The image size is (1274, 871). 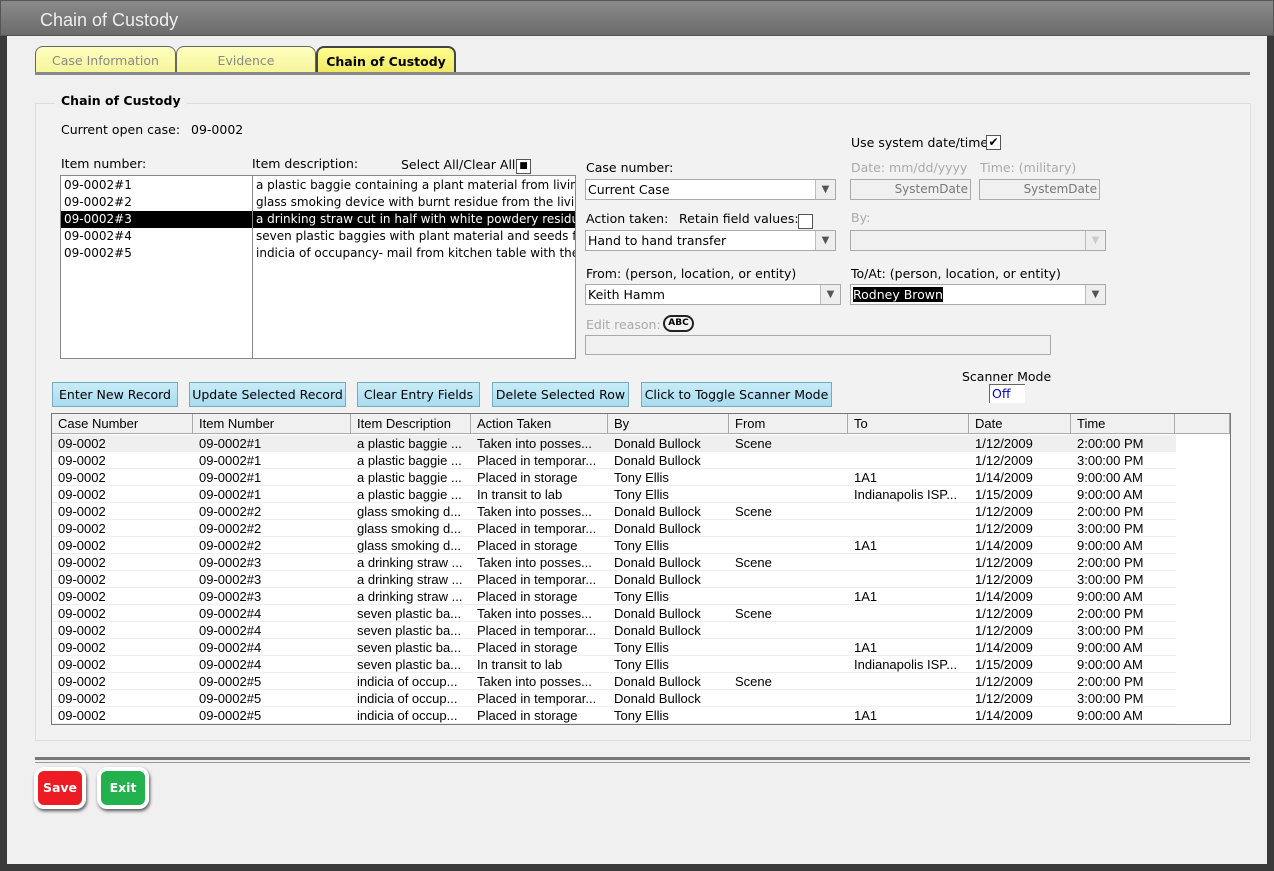 What do you see at coordinates (805, 221) in the screenshot?
I see `retain-field-values-checkbox` at bounding box center [805, 221].